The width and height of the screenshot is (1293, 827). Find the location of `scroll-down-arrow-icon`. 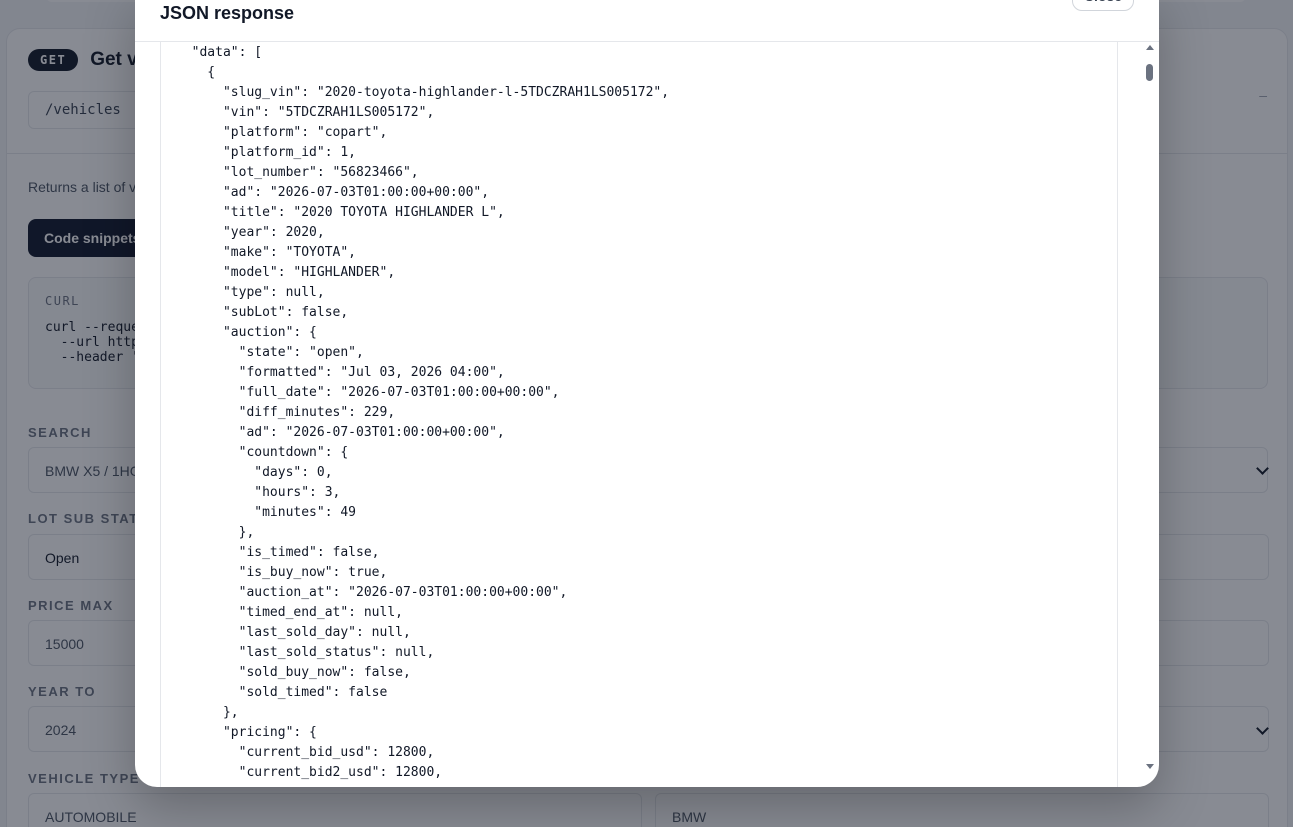

scroll-down-arrow-icon is located at coordinates (1150, 766).